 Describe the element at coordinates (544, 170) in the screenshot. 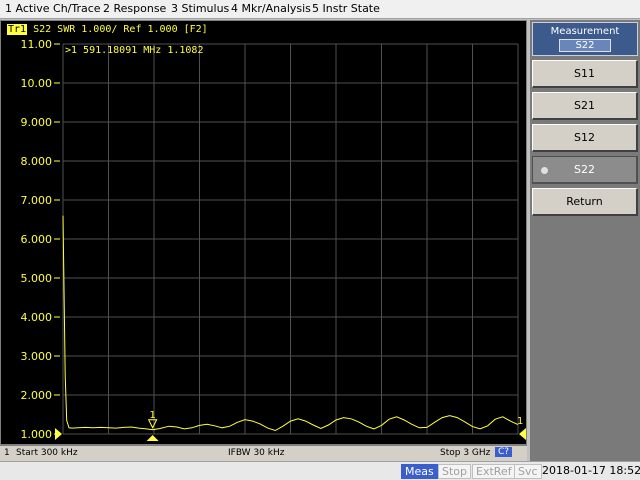

I see `radio-selected-icon` at that location.